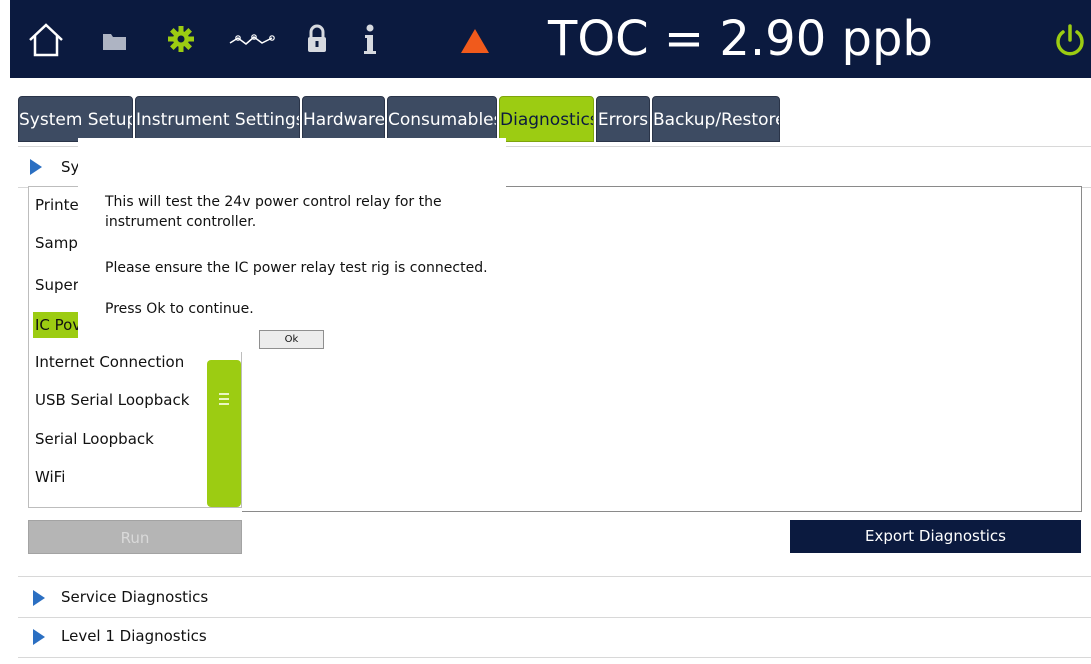  I want to click on home-icon, so click(46, 40).